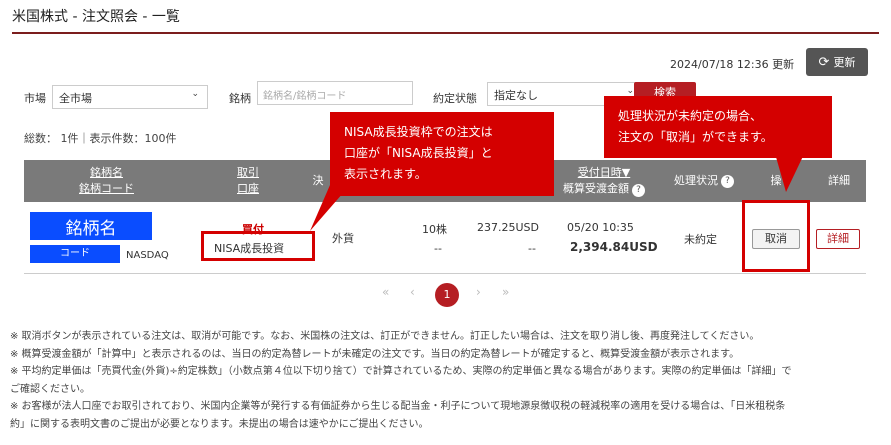 This screenshot has width=891, height=445. I want to click on callout-cancel-line: 処理状況が未約定の場合、, so click(690, 116).